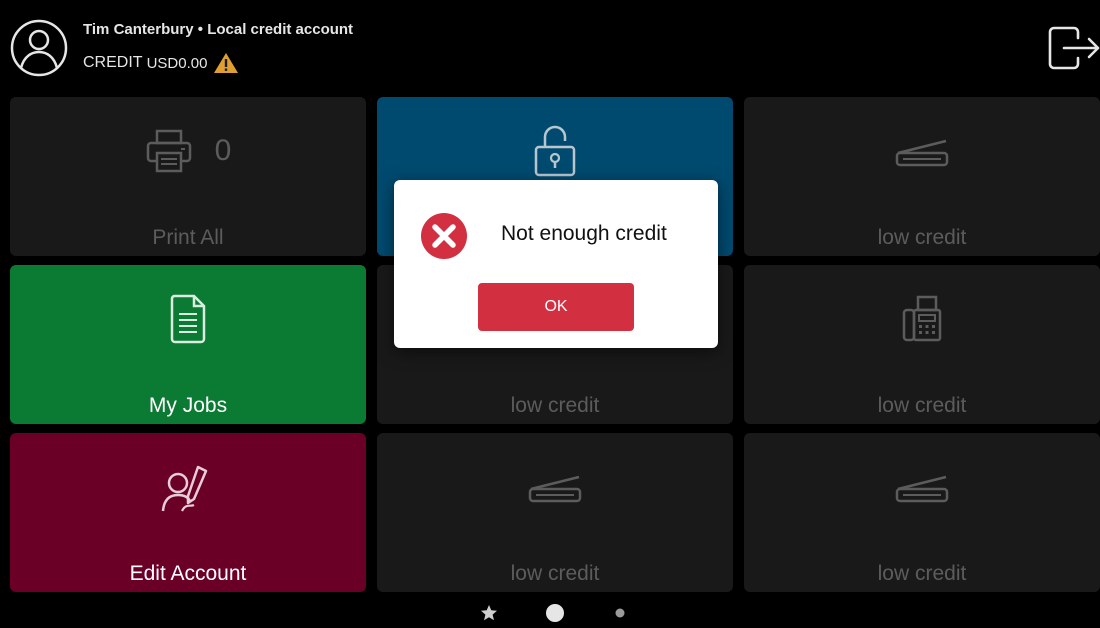 This screenshot has height=628, width=1100. What do you see at coordinates (226, 63) in the screenshot?
I see `warning-icon` at bounding box center [226, 63].